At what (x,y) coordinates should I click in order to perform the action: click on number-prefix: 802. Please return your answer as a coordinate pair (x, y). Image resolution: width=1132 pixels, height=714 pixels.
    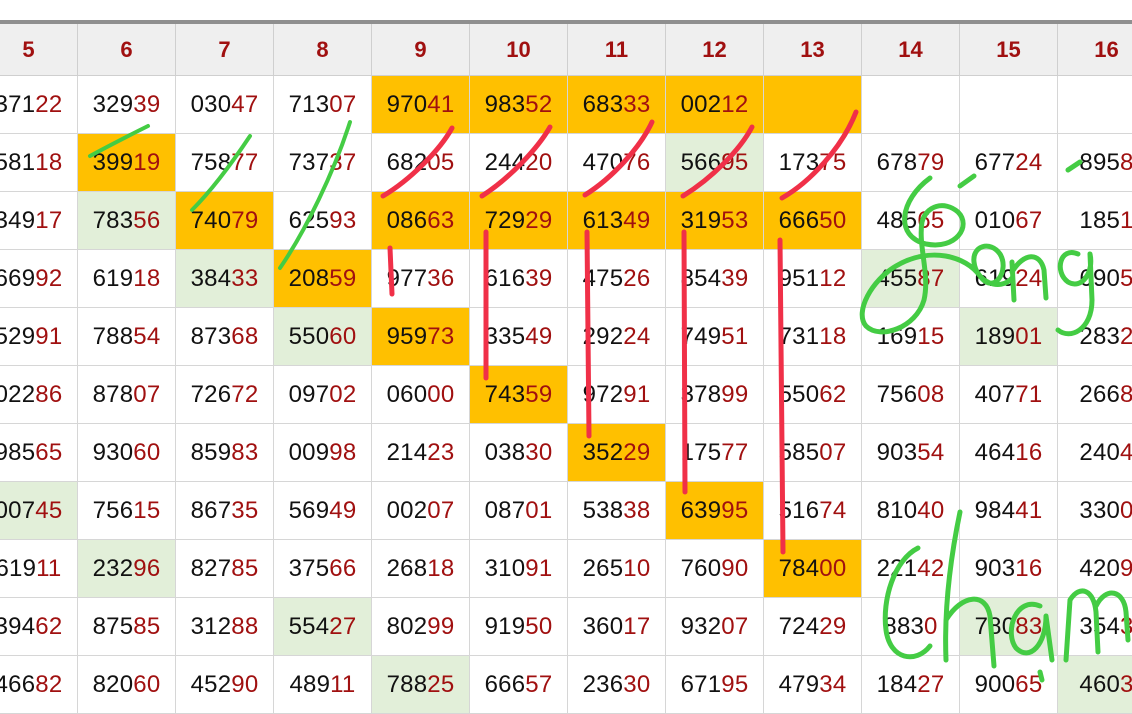
    Looking at the image, I should click on (407, 626).